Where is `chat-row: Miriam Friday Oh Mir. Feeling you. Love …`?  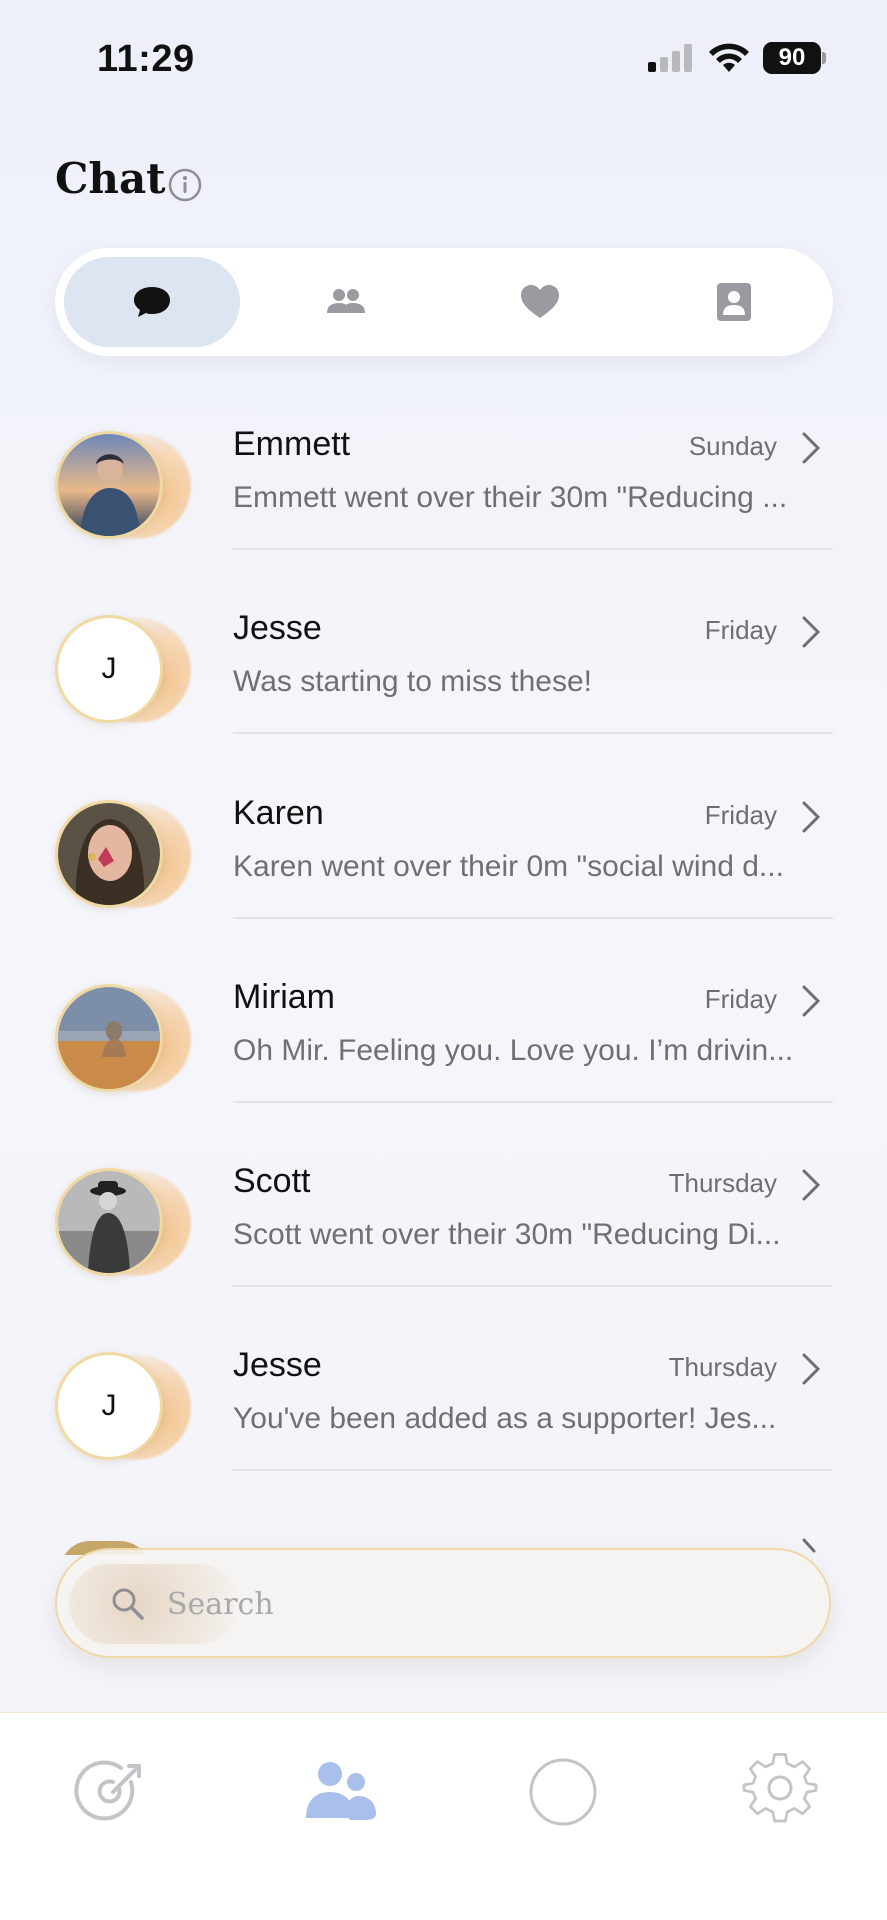 chat-row: Miriam Friday Oh Mir. Feeling you. Love … is located at coordinates (443, 1040).